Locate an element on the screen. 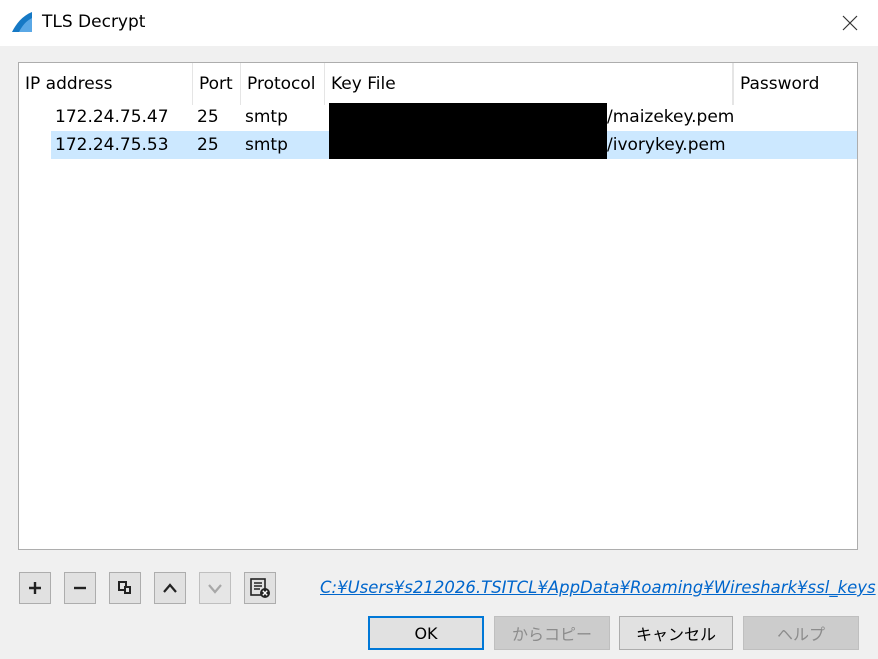 This screenshot has width=878, height=659. clear-list-icon is located at coordinates (260, 588).